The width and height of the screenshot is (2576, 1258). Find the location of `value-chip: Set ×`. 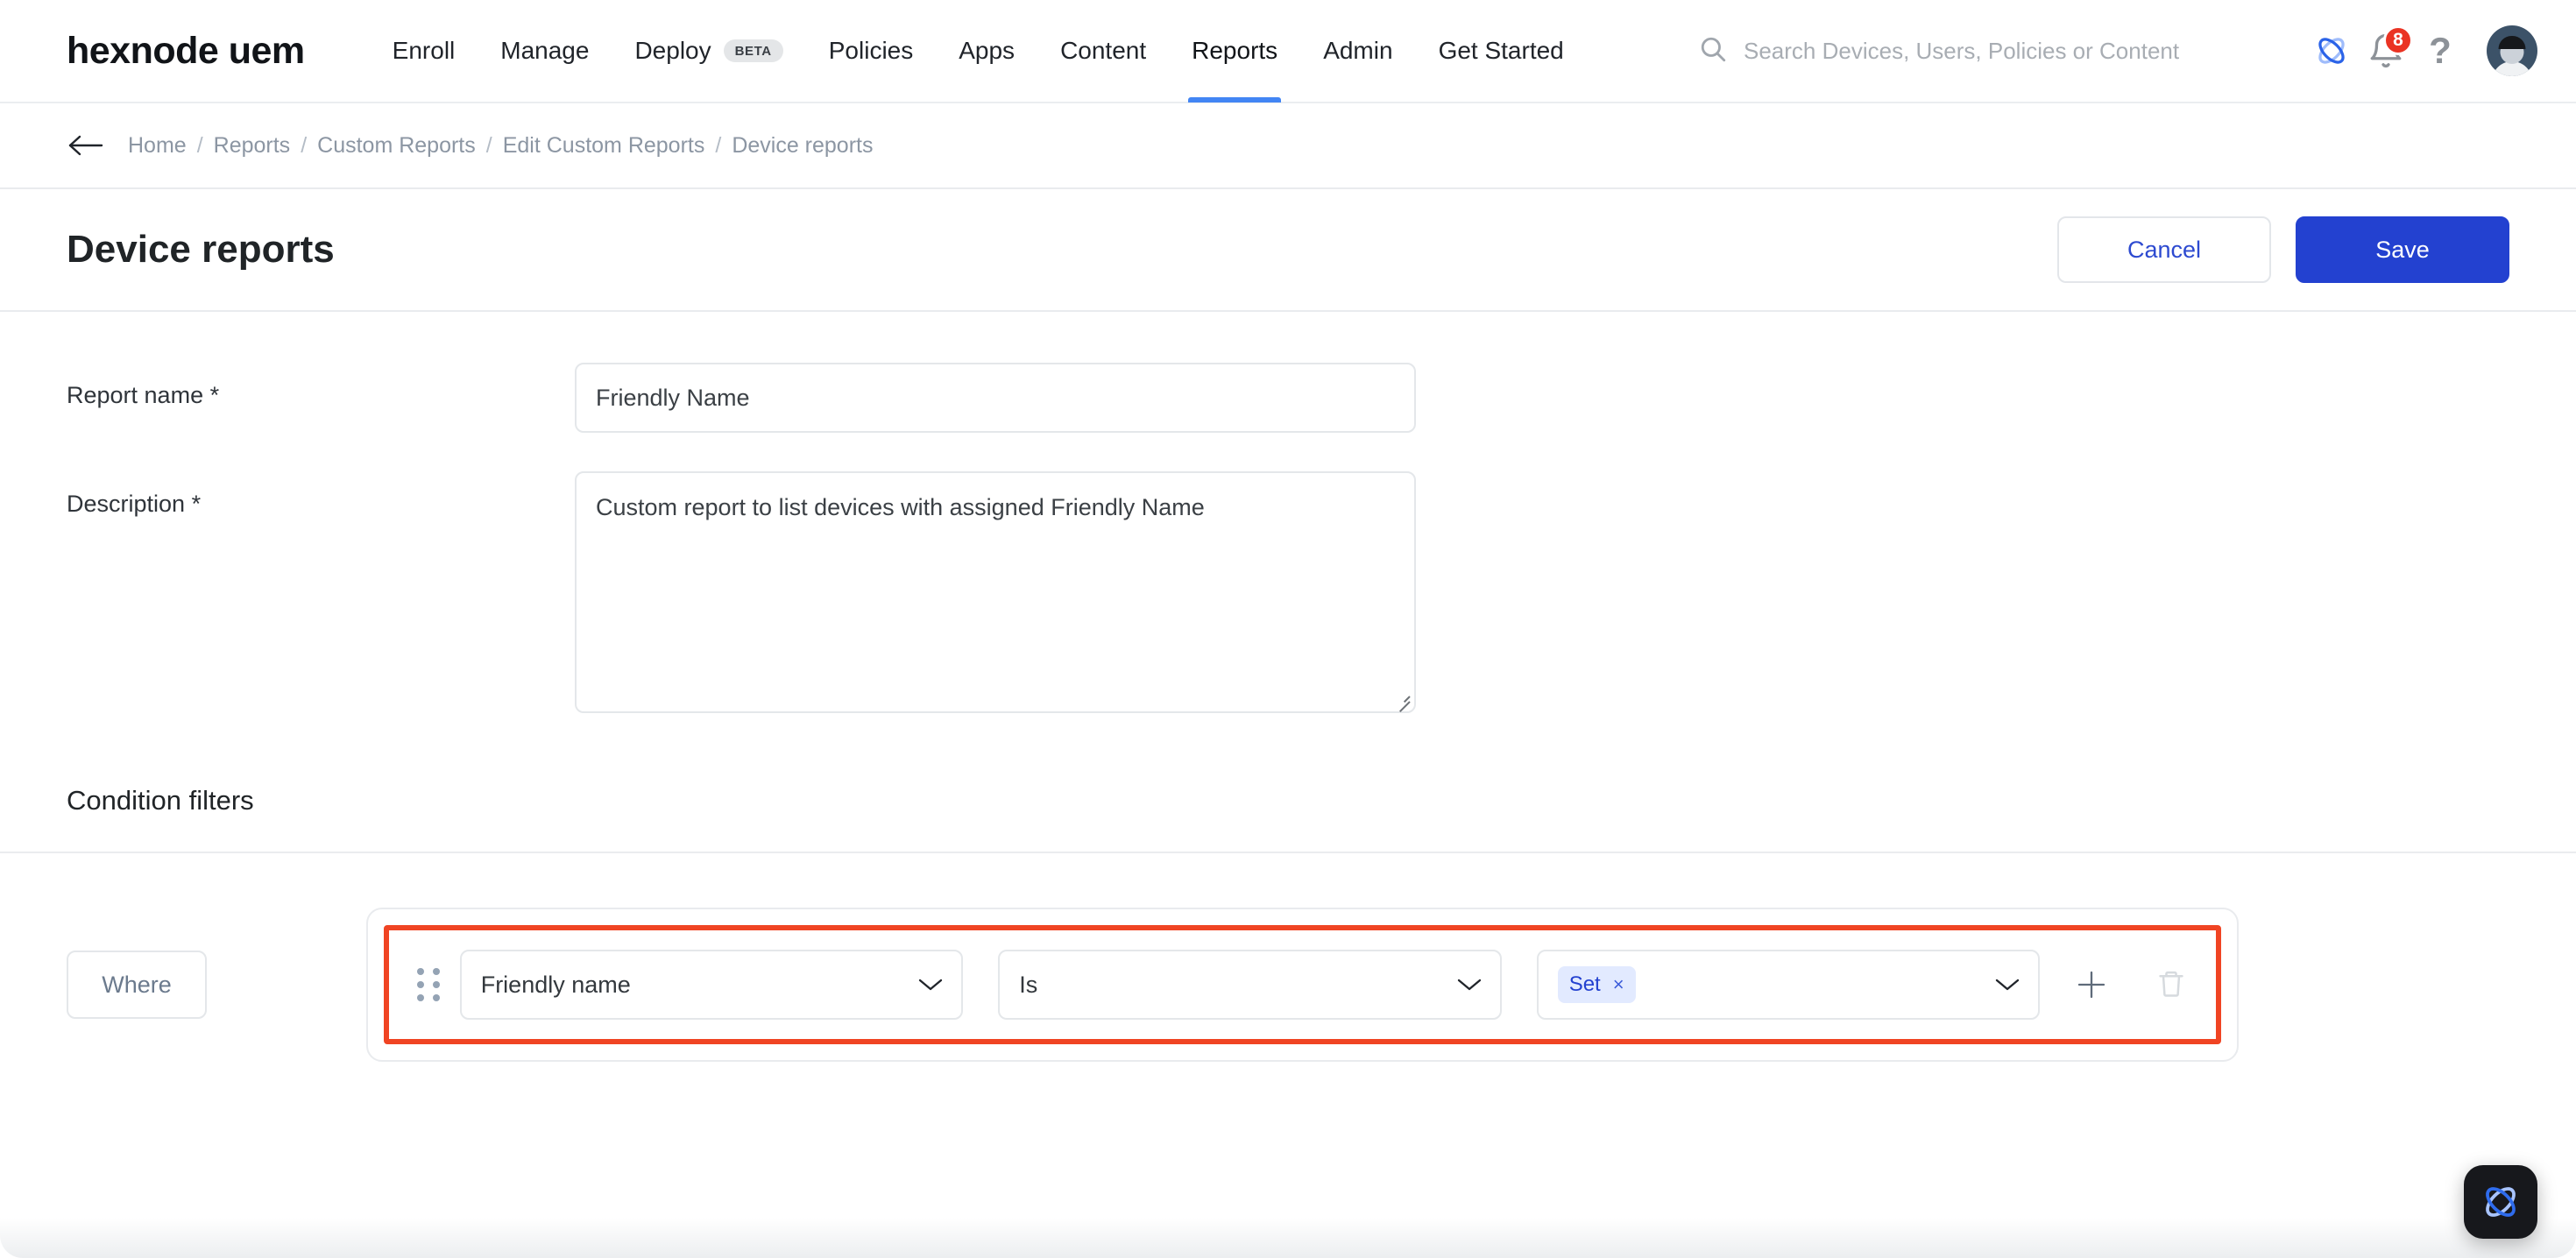

value-chip: Set × is located at coordinates (1596, 984).